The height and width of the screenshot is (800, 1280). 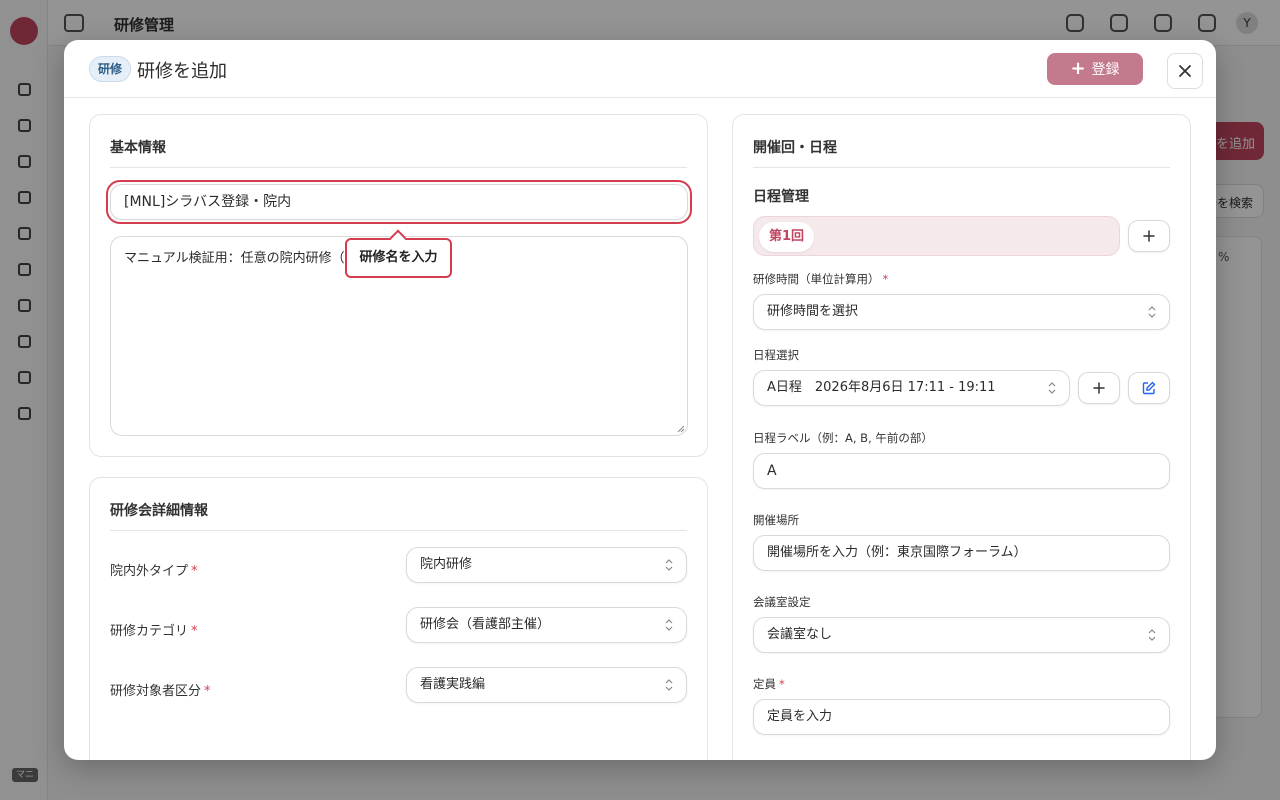 What do you see at coordinates (782, 602) in the screenshot?
I see `room-label: 会議室設定` at bounding box center [782, 602].